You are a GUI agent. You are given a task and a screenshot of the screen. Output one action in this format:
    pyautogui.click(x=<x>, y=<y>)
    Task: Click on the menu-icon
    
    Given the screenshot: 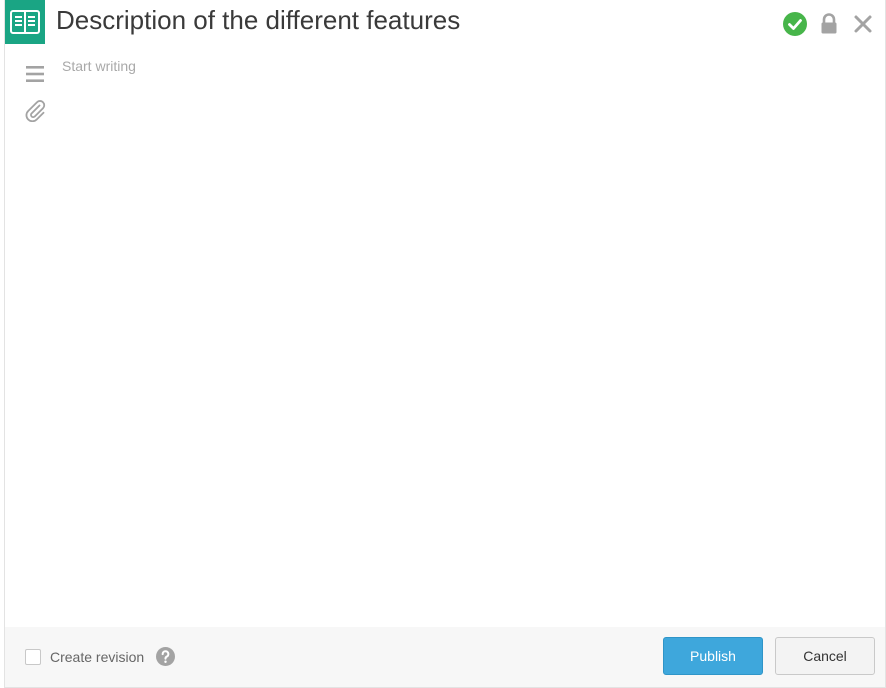 What is the action you would take?
    pyautogui.click(x=35, y=74)
    